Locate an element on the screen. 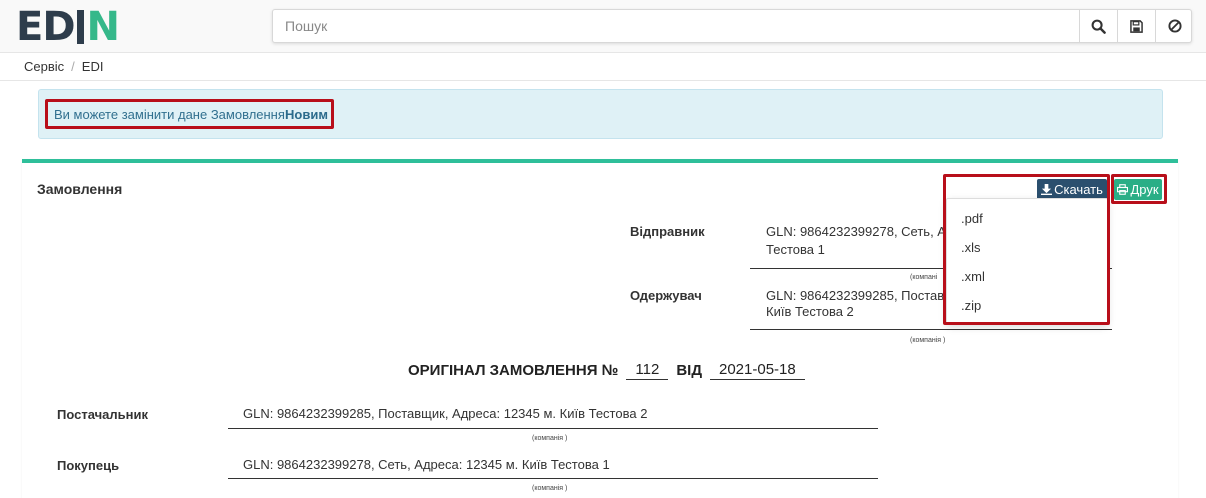 Image resolution: width=1206 pixels, height=498 pixels. alert-message: Ви можете замінити дане Замовлення is located at coordinates (169, 114).